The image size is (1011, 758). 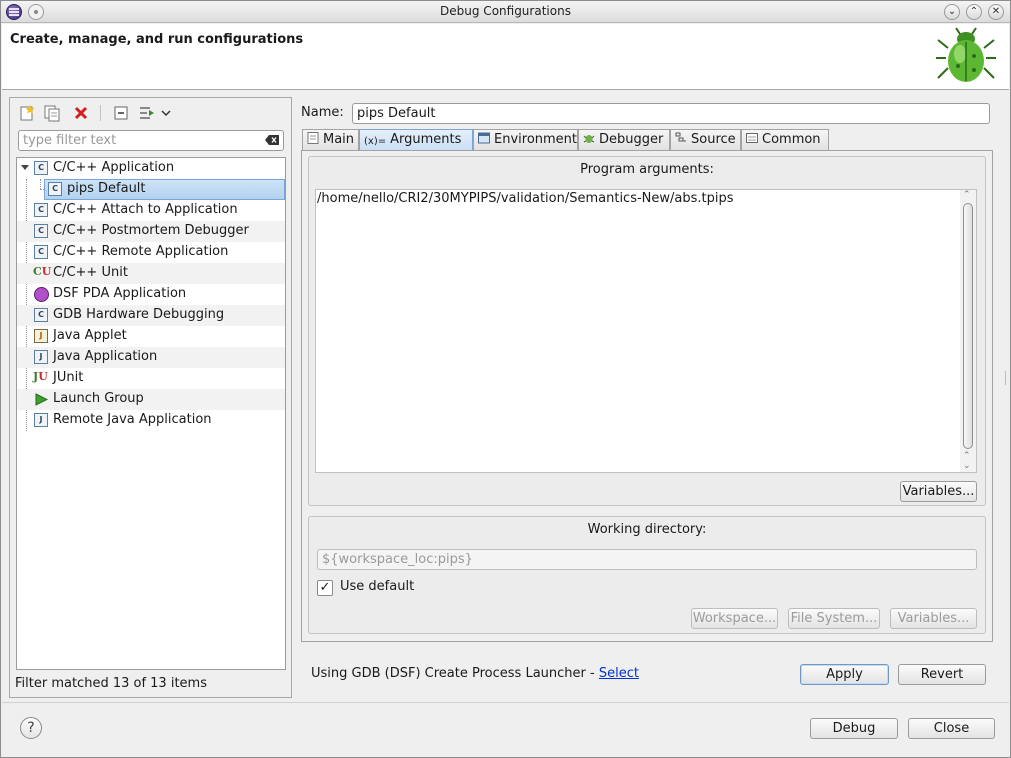 I want to click on tab-label: Debugger, so click(x=631, y=139).